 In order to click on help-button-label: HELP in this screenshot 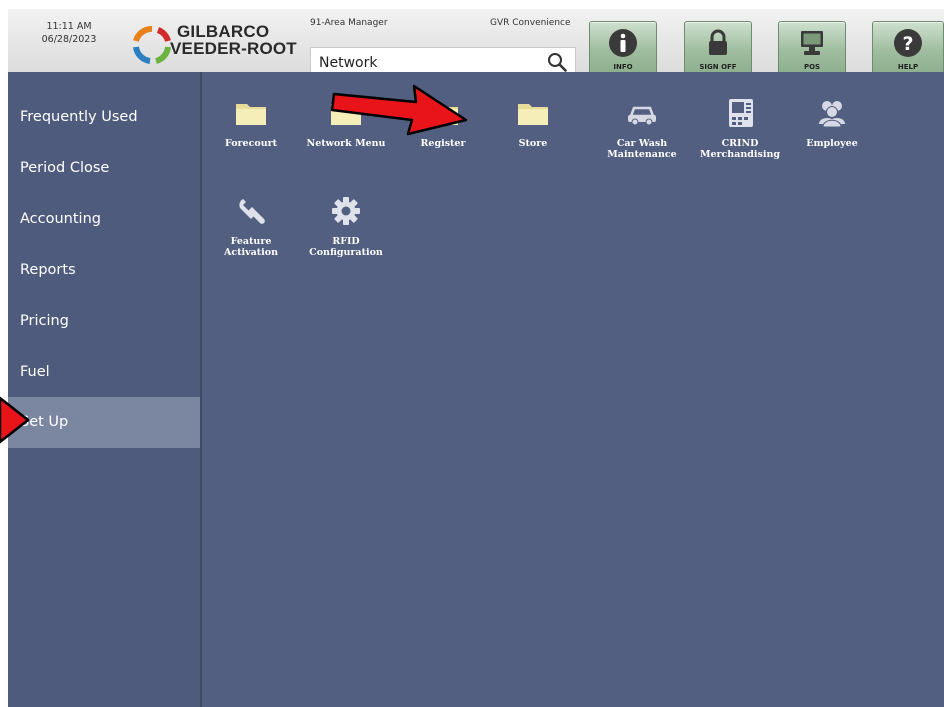, I will do `click(908, 67)`.